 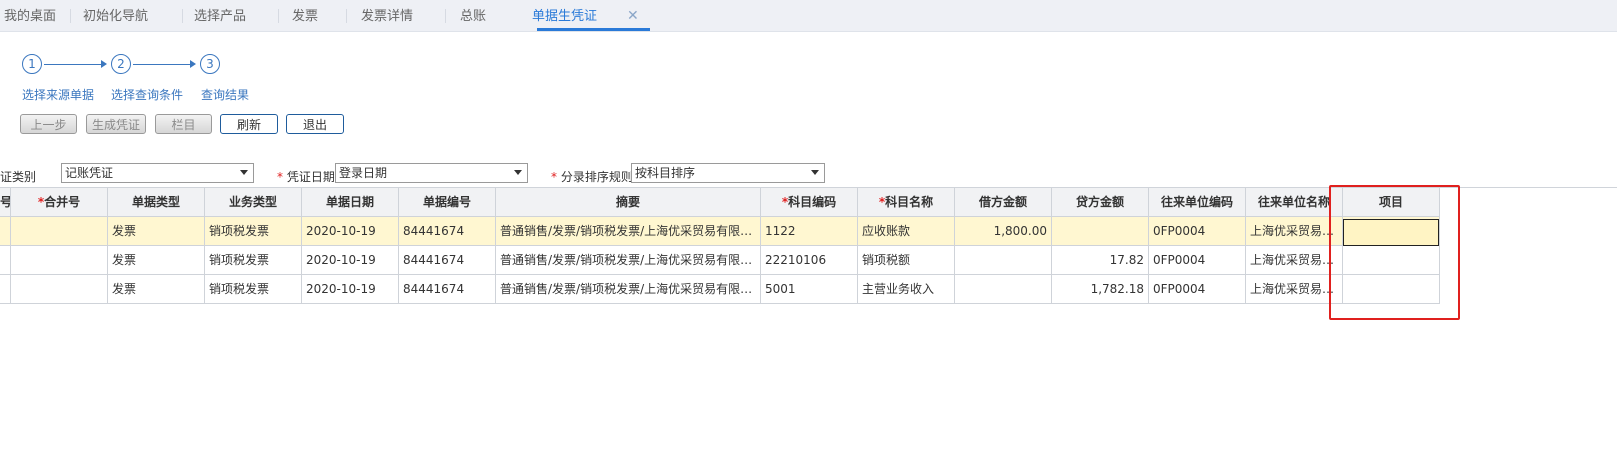 What do you see at coordinates (1100, 289) in the screenshot?
I see `cell-credit: 1,782.18` at bounding box center [1100, 289].